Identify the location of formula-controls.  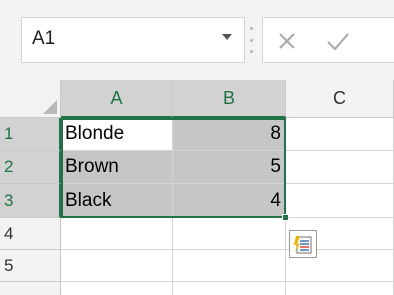
(328, 40).